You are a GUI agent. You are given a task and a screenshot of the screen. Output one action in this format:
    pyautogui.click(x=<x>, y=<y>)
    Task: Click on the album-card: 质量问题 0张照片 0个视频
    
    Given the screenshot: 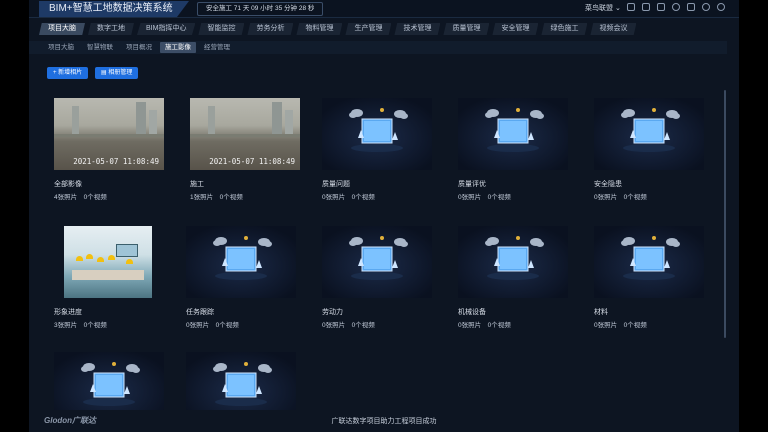 What is the action you would take?
    pyautogui.click(x=378, y=150)
    